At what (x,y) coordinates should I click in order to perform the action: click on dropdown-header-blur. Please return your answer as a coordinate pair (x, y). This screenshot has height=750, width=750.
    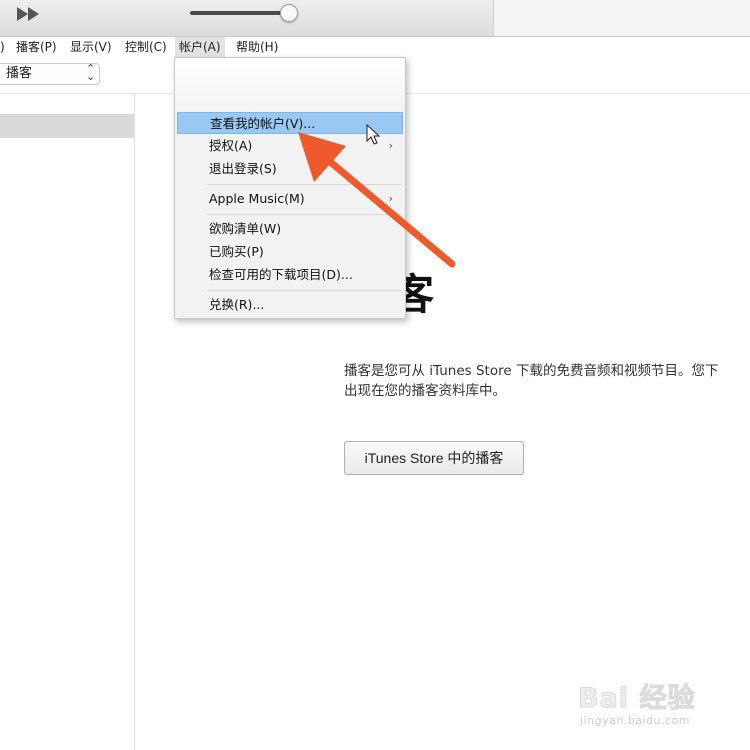
    Looking at the image, I should click on (290, 84).